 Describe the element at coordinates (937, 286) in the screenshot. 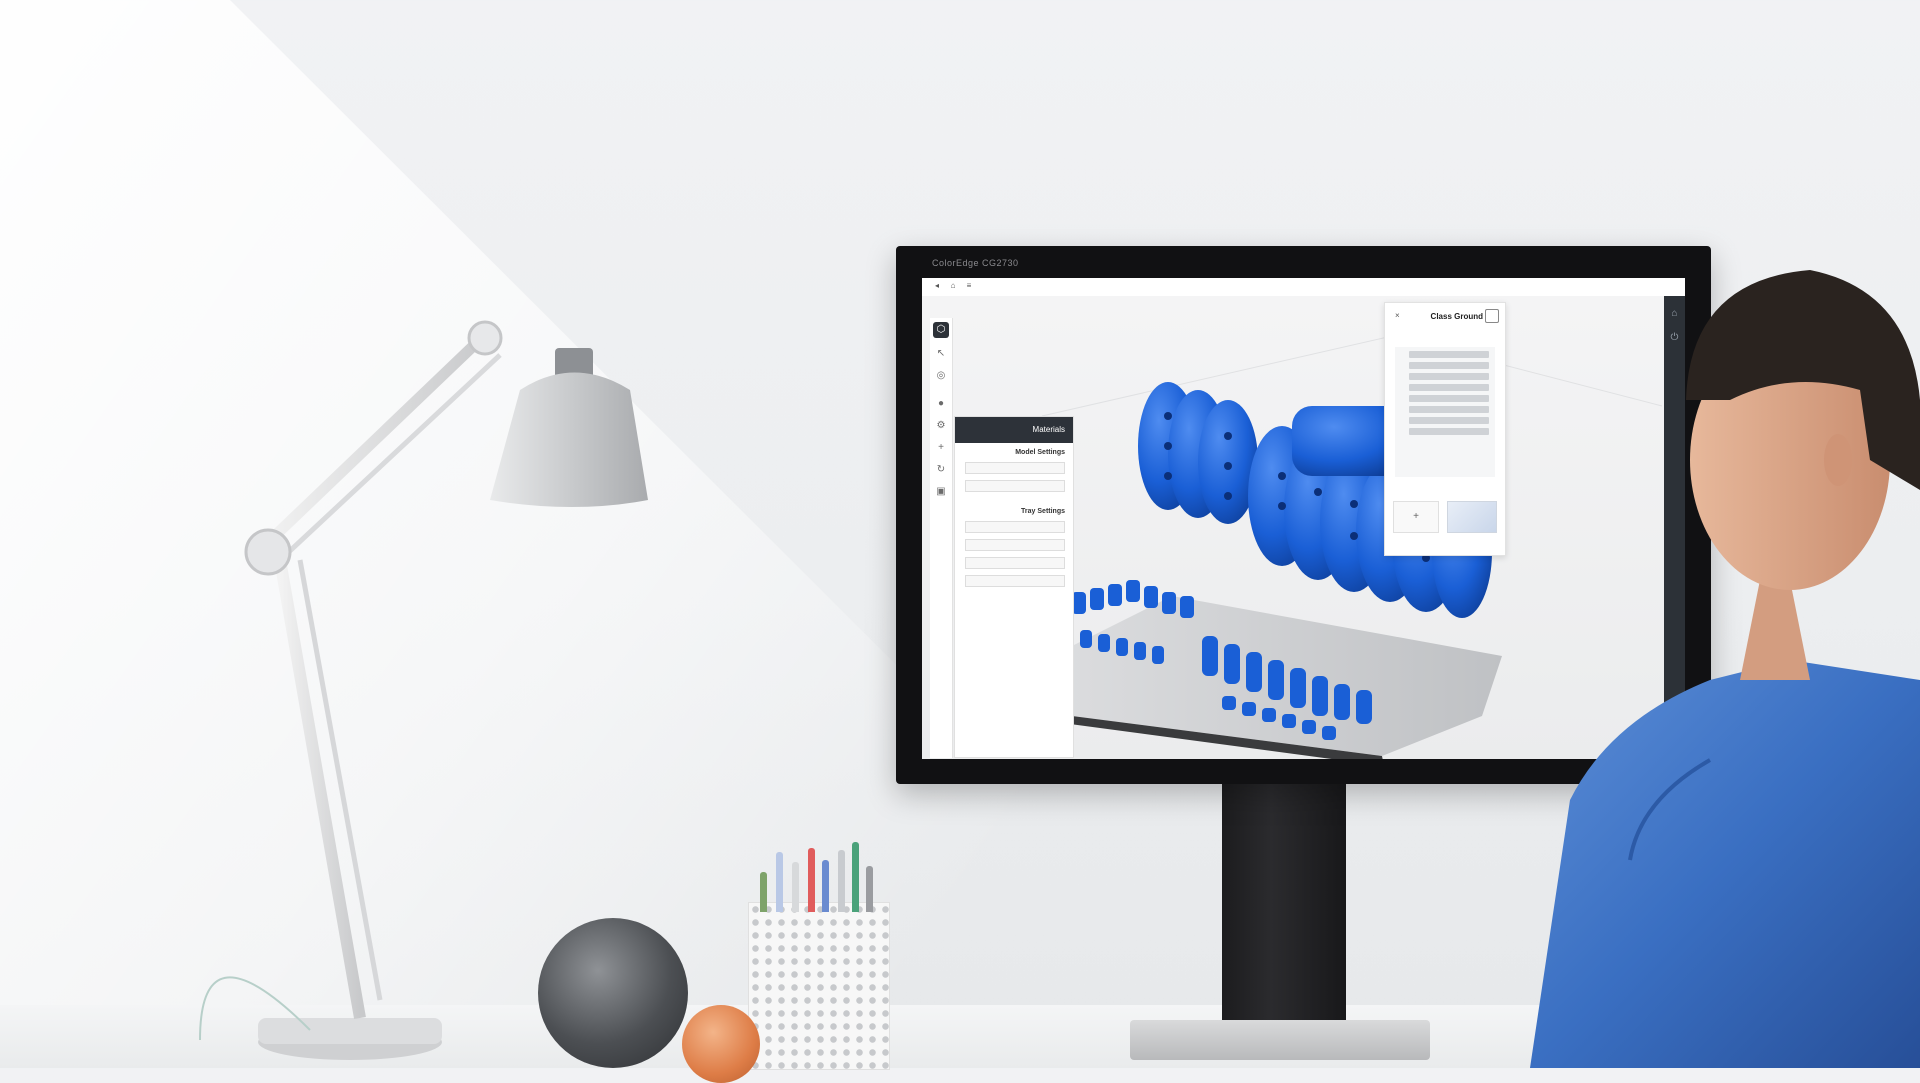

I see `back-icon: ◂` at that location.